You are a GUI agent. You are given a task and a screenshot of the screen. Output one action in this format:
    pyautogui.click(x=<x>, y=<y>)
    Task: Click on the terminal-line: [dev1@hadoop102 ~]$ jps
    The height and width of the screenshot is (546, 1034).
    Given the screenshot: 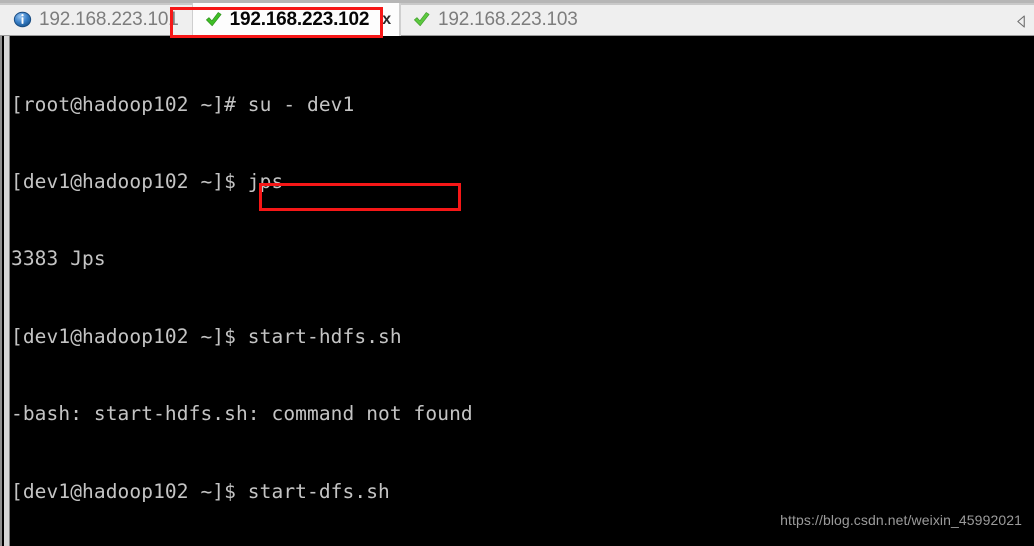 What is the action you would take?
    pyautogui.click(x=147, y=181)
    